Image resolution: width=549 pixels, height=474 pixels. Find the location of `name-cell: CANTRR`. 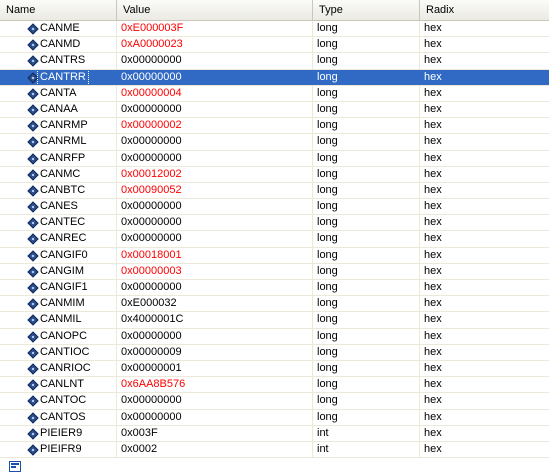

name-cell: CANTRR is located at coordinates (58, 77).